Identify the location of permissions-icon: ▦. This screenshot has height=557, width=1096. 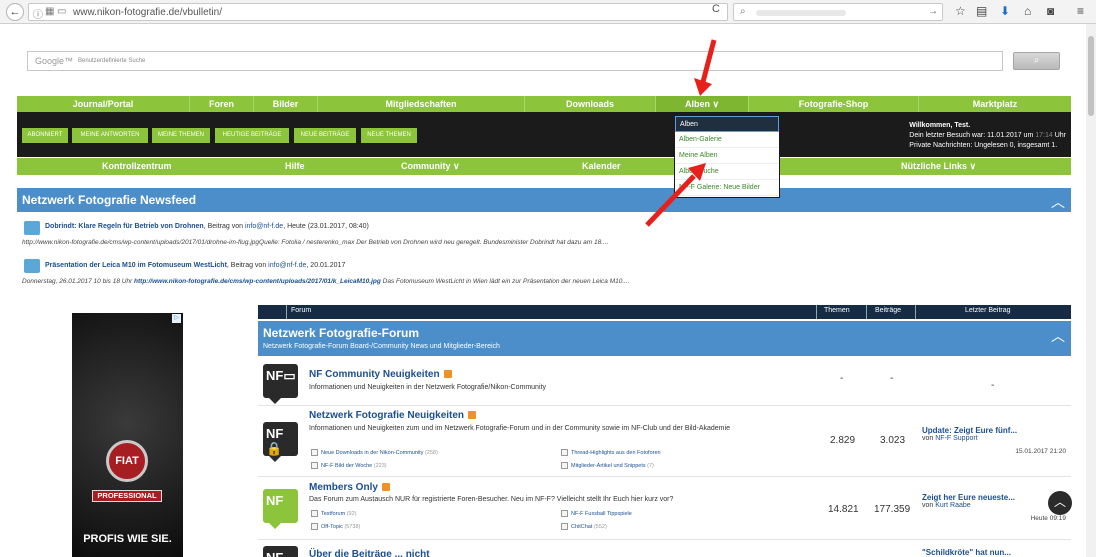
(49, 11).